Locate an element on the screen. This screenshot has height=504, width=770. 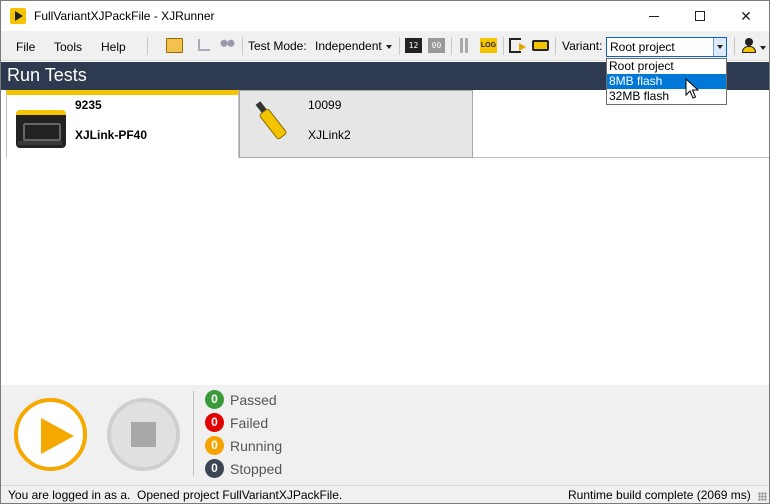
stopped-label: Stopped is located at coordinates (256, 469).